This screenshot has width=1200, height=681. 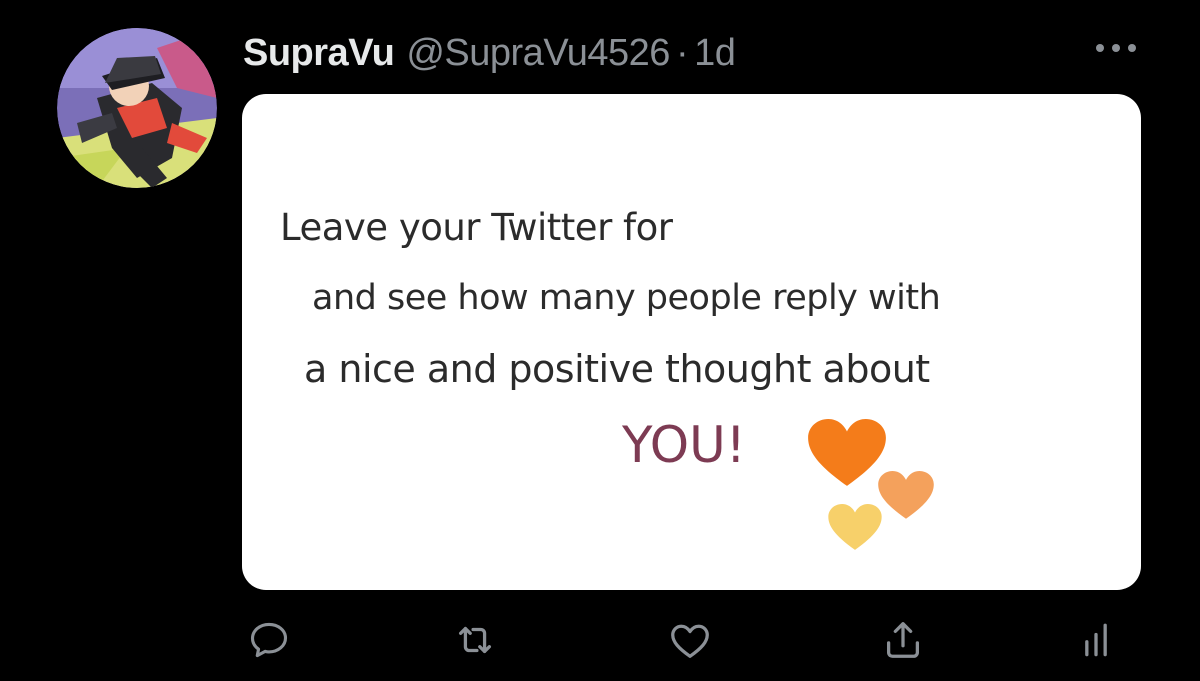 I want to click on analytics-icon, so click(x=1096, y=640).